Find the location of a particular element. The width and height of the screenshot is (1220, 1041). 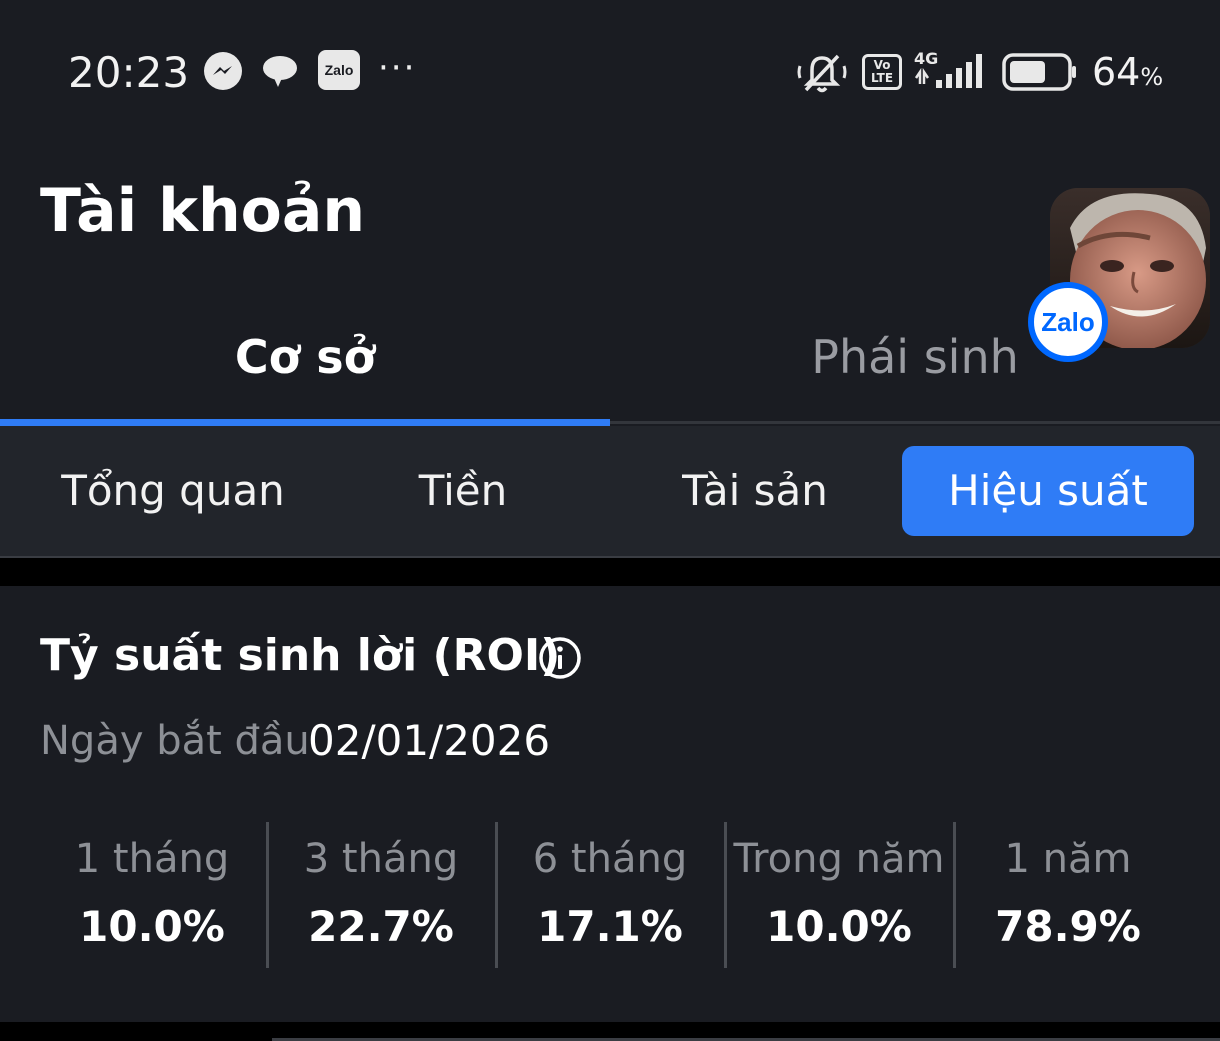

battery-icon is located at coordinates (1040, 72).